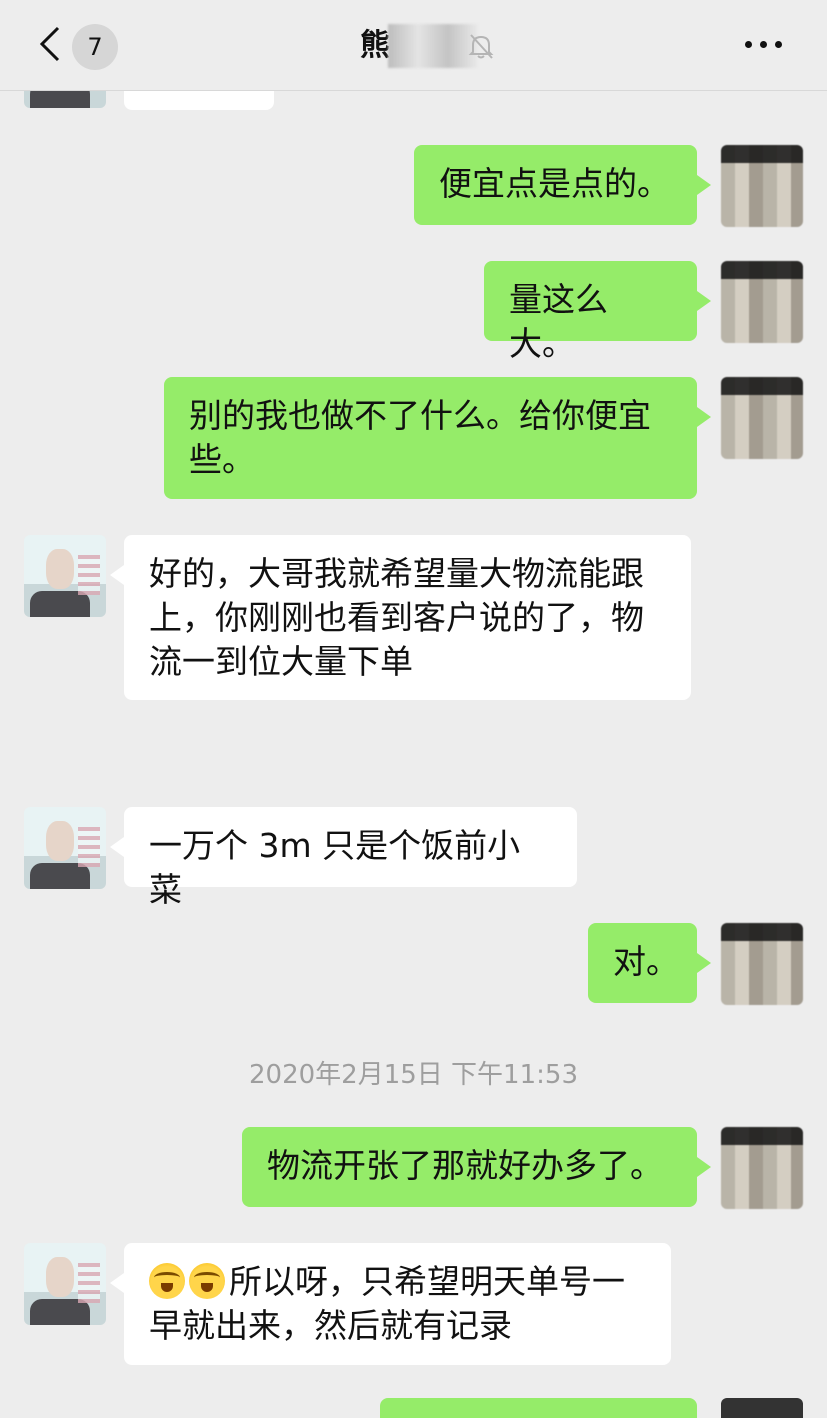  I want to click on received-message-bubble: 所以呀，只希望明天单号一早就出来，然后就有记录, so click(390, 1304).